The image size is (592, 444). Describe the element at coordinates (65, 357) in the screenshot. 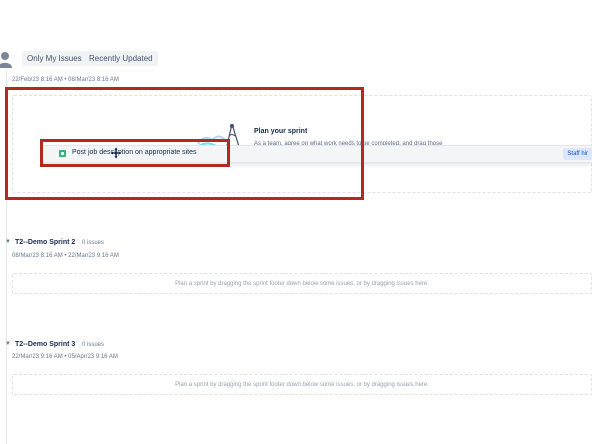

I see `sprint-3-dates: 22/Mar/23 9:16 AM • 05/Apr/23 9:16 AM` at that location.